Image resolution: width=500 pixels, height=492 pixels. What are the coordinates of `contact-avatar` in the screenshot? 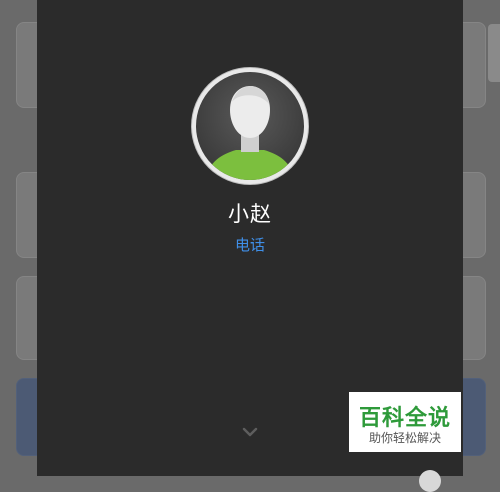 It's located at (250, 126).